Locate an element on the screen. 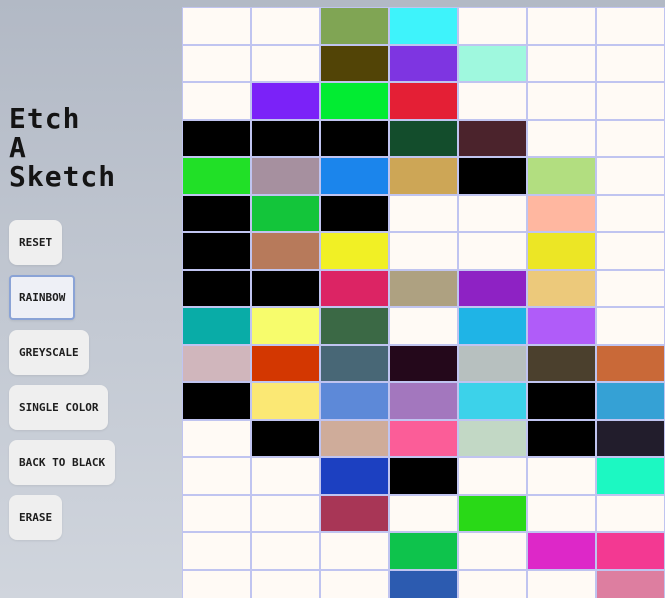  rainbow-button: RAINBOW is located at coordinates (42, 297).